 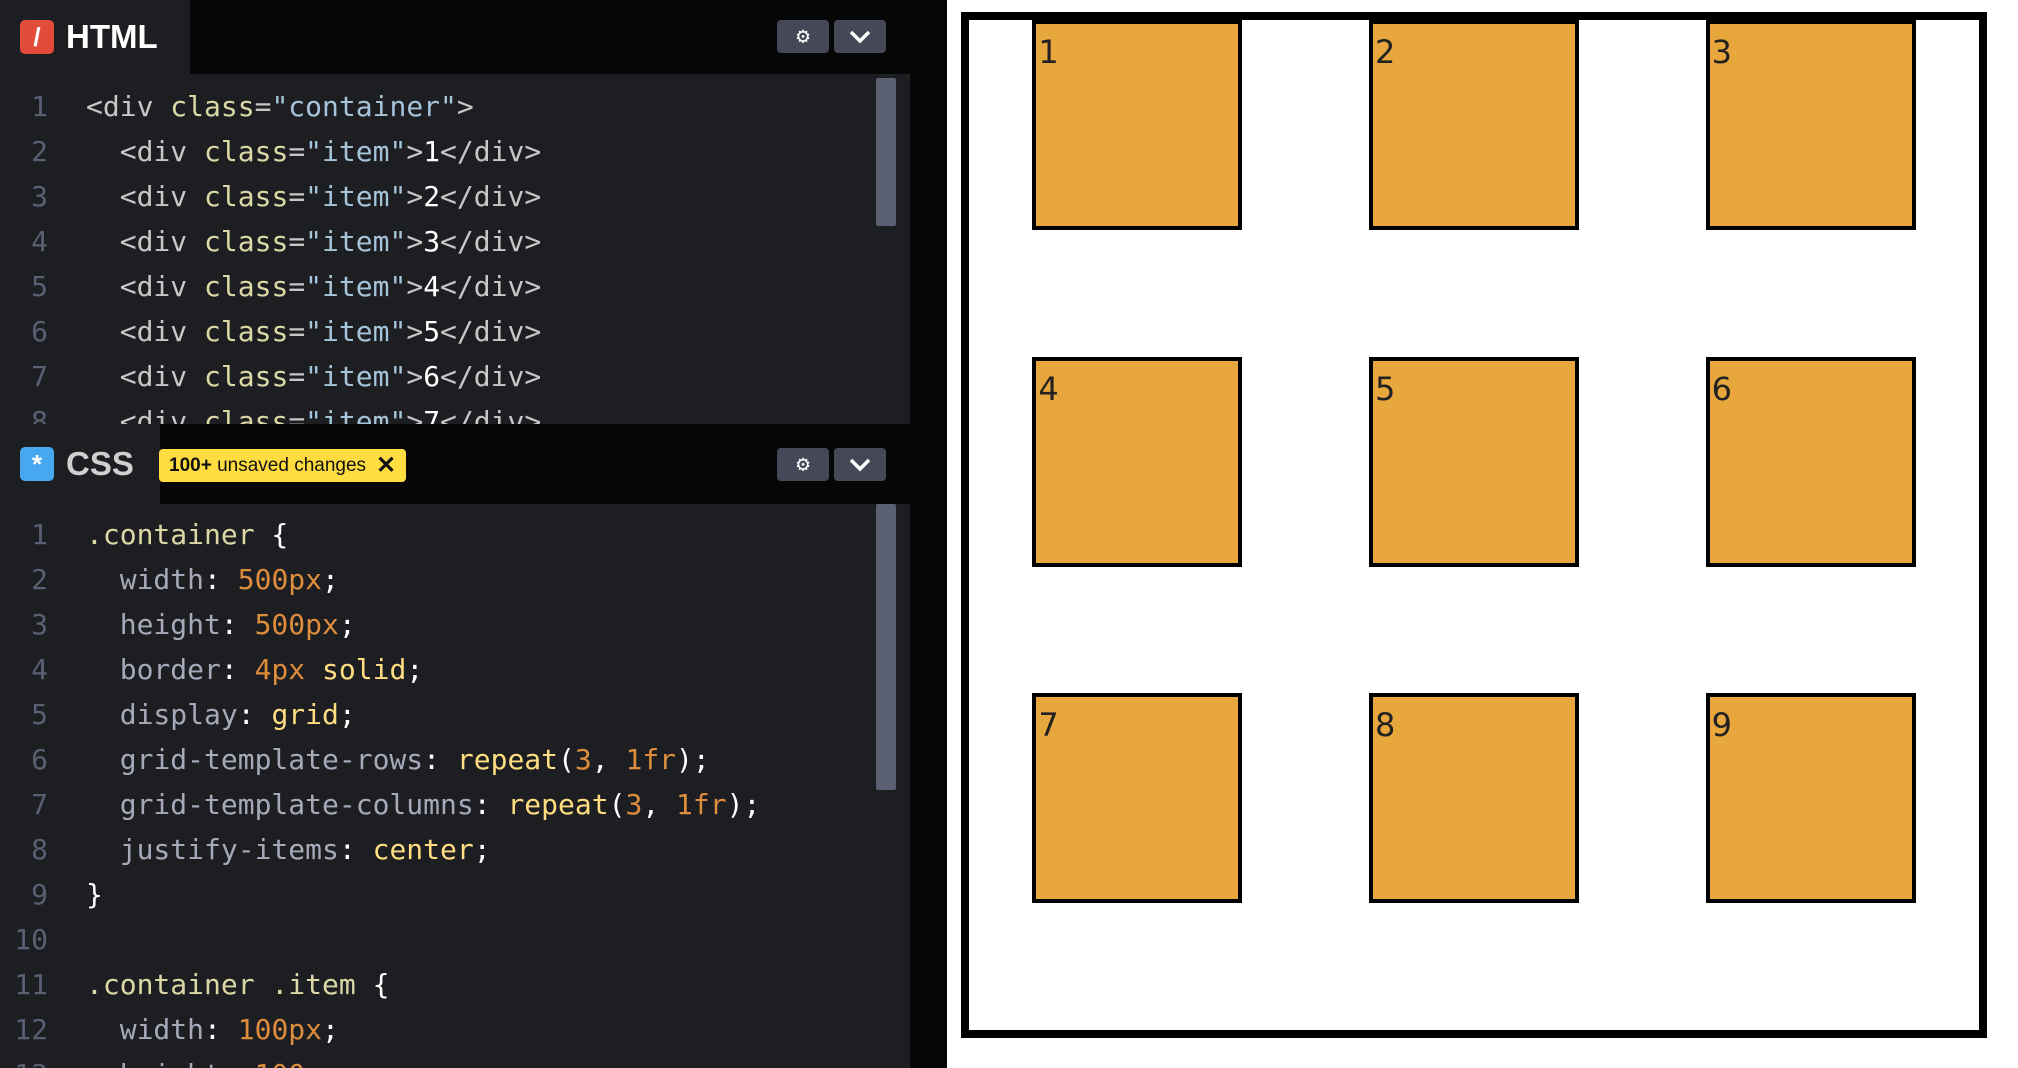 I want to click on unsaved-changes-badge: 100+ unsaved changes ✕, so click(x=283, y=465).